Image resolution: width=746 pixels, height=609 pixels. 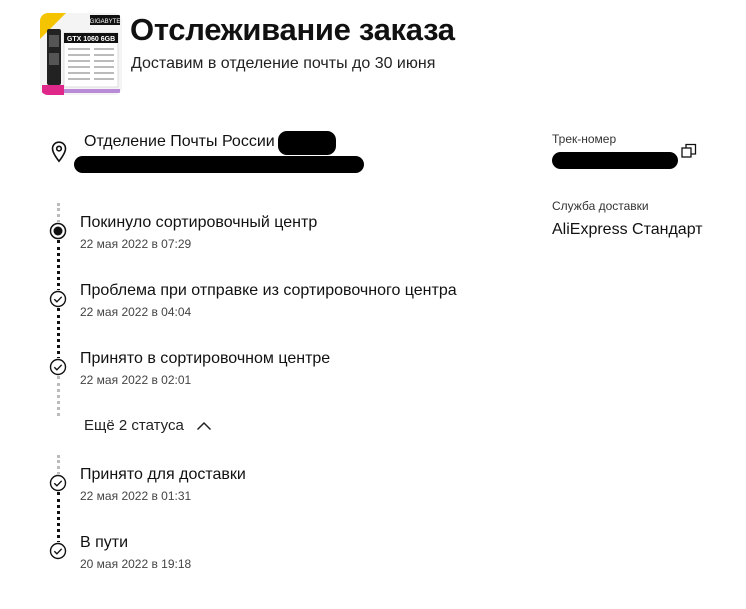 What do you see at coordinates (58, 231) in the screenshot?
I see `current-status-icon` at bounding box center [58, 231].